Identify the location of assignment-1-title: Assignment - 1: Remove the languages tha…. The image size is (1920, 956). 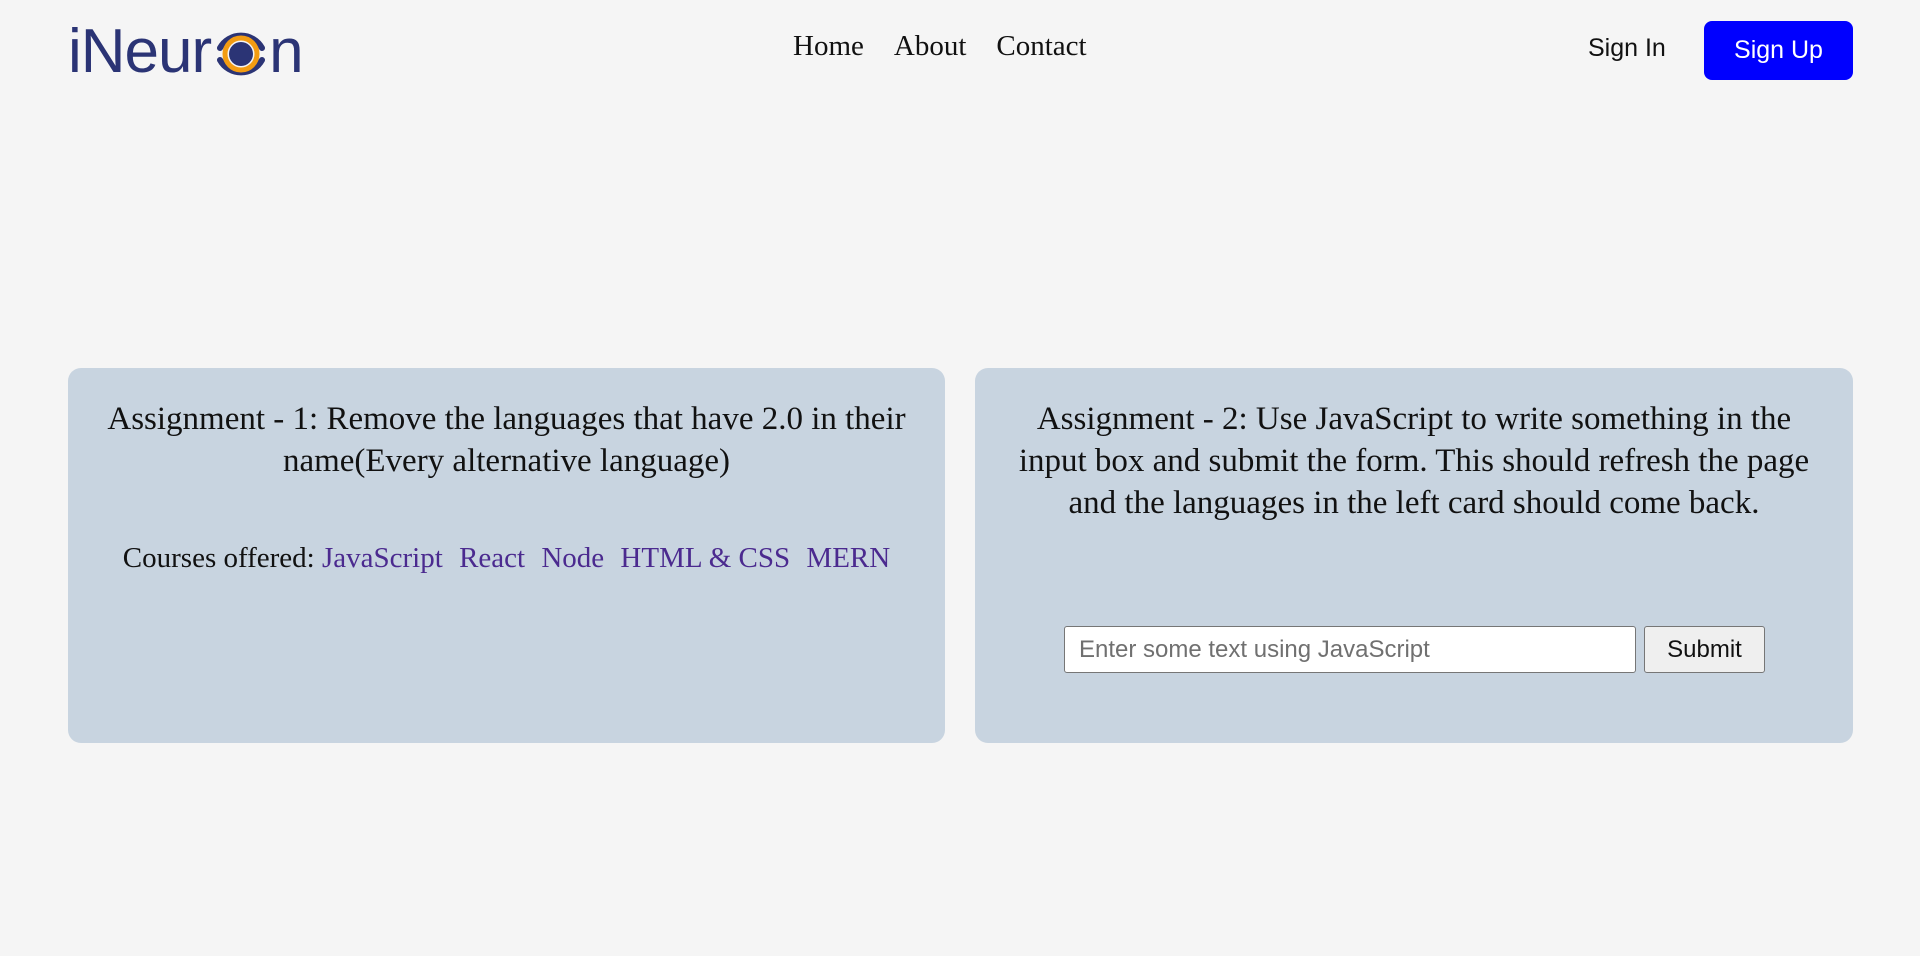
(506, 440).